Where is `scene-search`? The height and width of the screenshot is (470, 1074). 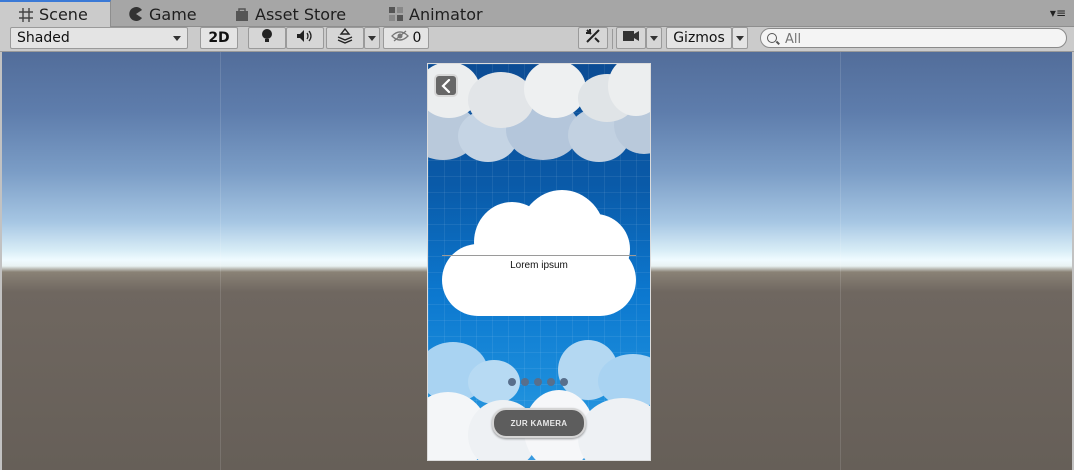 scene-search is located at coordinates (913, 38).